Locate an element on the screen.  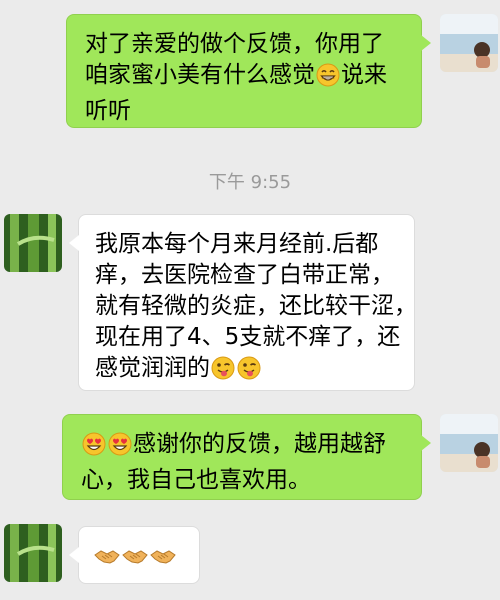
message-text: 就有轻微的炎症，还比较干涩， is located at coordinates (256, 306).